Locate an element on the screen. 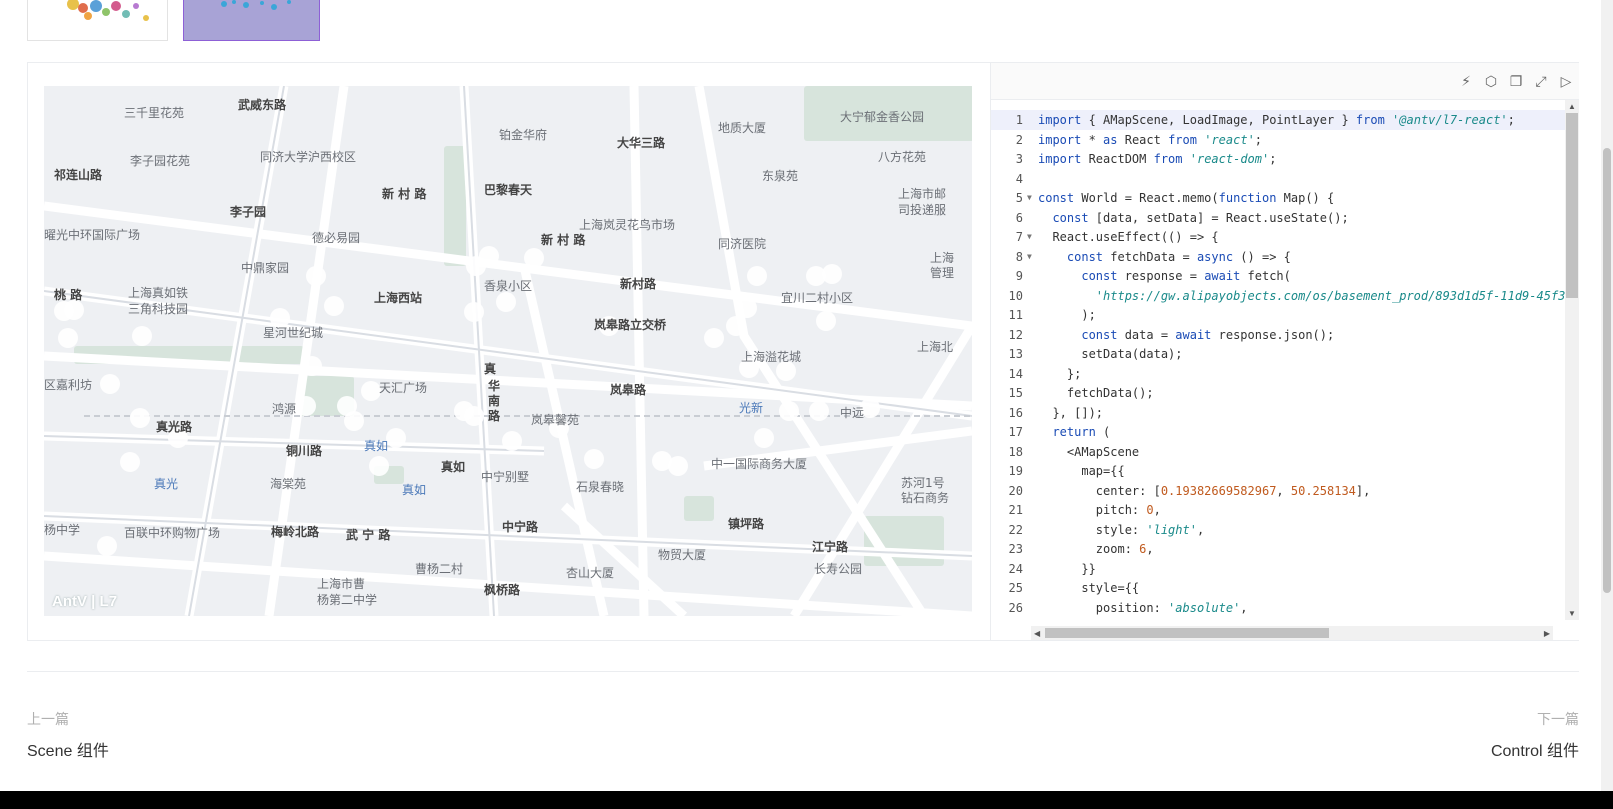 The width and height of the screenshot is (1613, 809). code-text: import * as React from 'react'; is located at coordinates (1150, 139).